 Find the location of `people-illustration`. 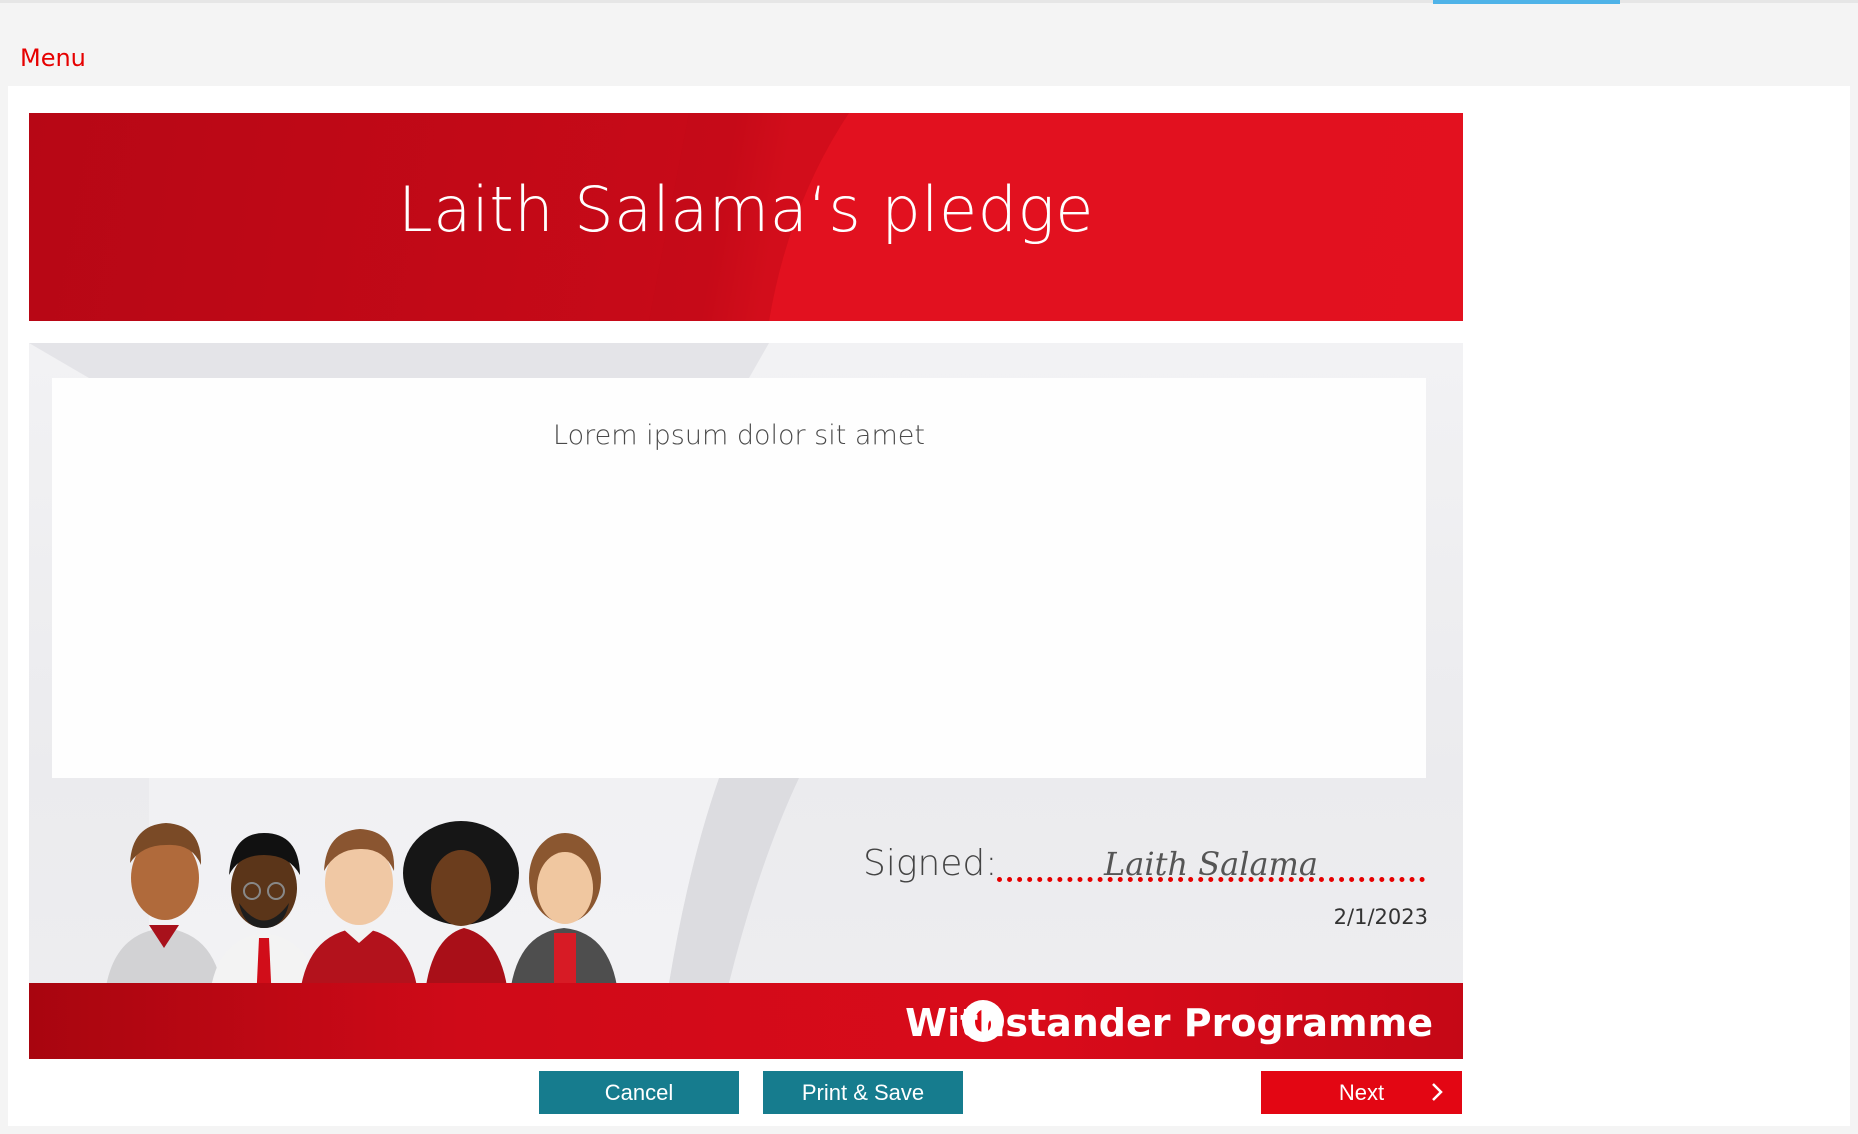

people-illustration is located at coordinates (361, 912).